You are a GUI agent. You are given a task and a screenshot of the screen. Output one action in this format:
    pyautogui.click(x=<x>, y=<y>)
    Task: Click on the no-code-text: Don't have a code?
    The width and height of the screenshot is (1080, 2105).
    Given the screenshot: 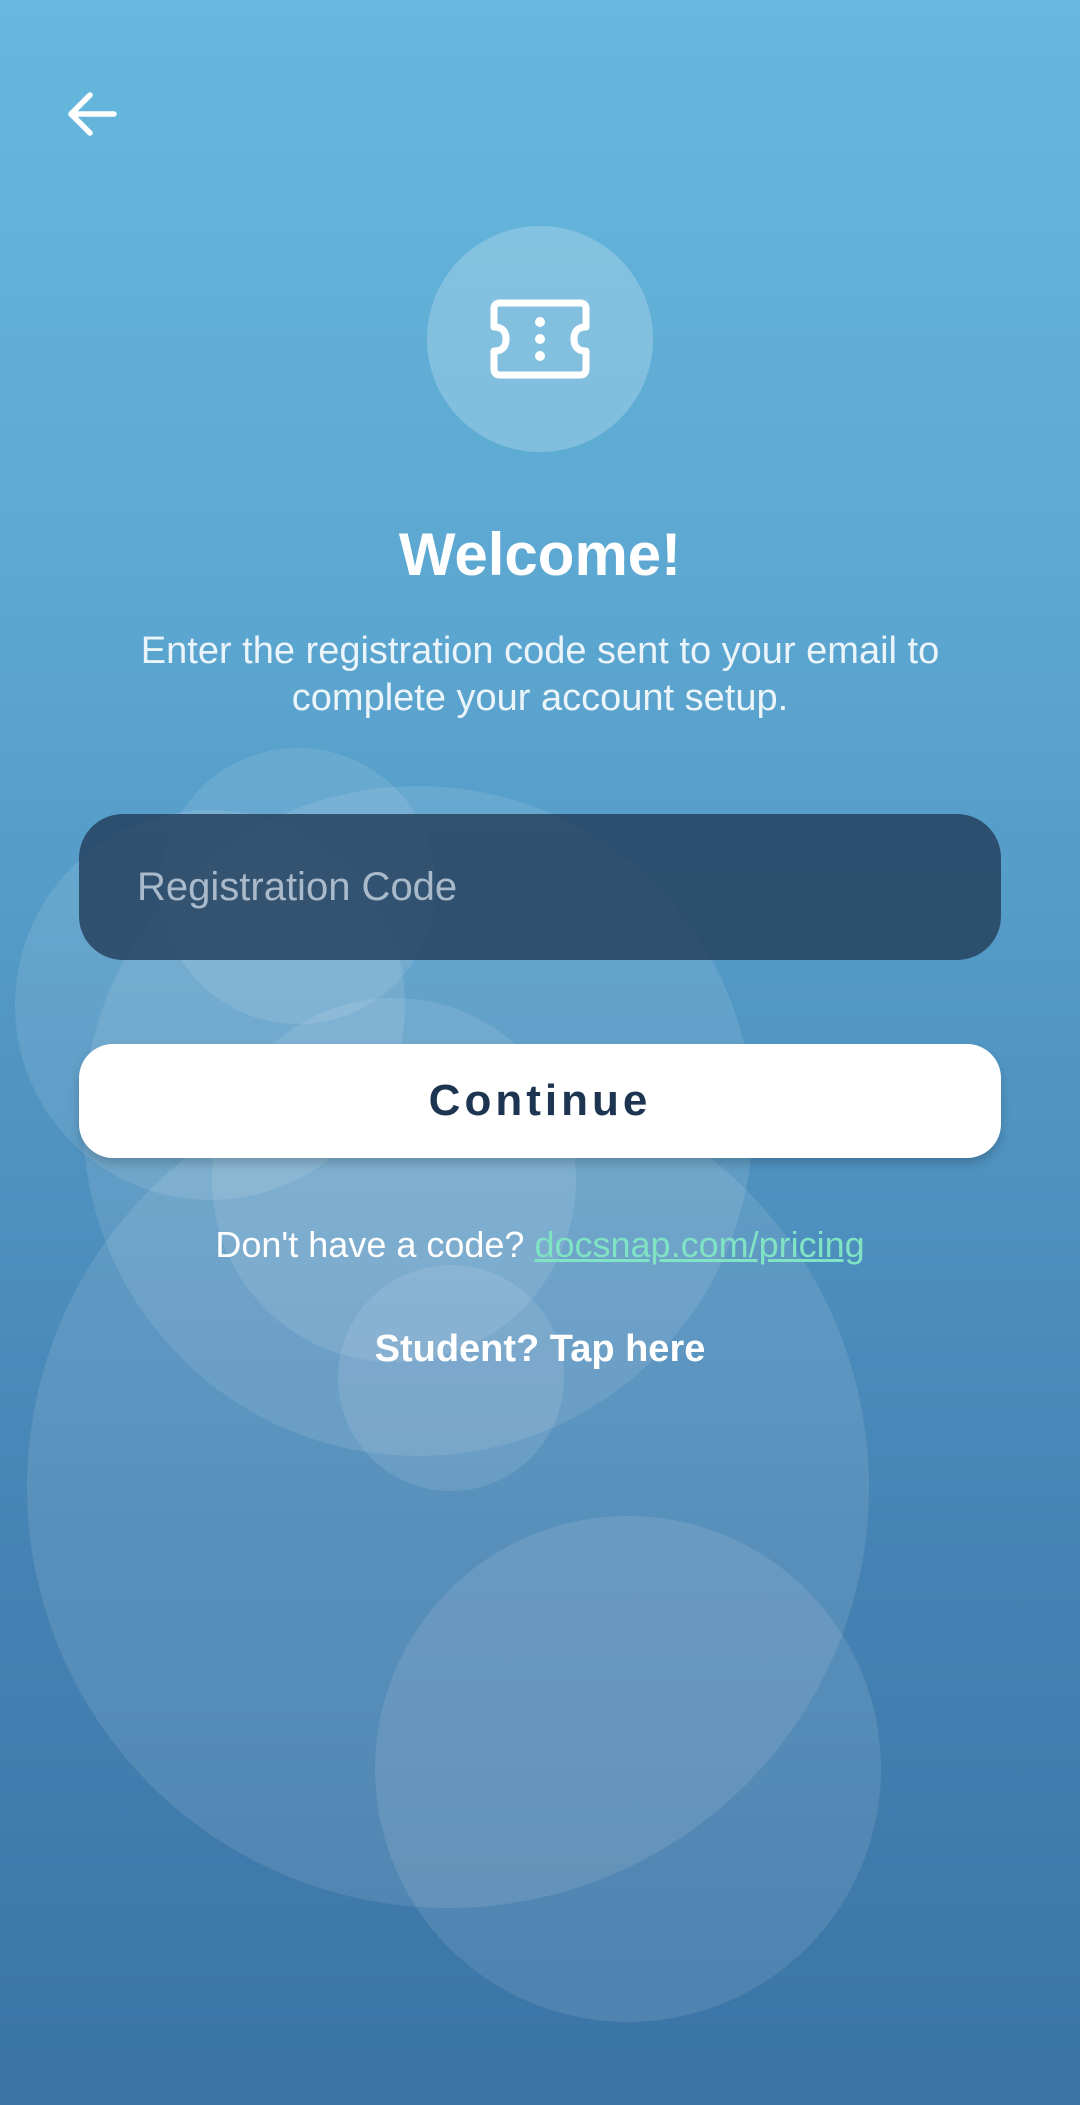 What is the action you would take?
    pyautogui.click(x=370, y=1244)
    